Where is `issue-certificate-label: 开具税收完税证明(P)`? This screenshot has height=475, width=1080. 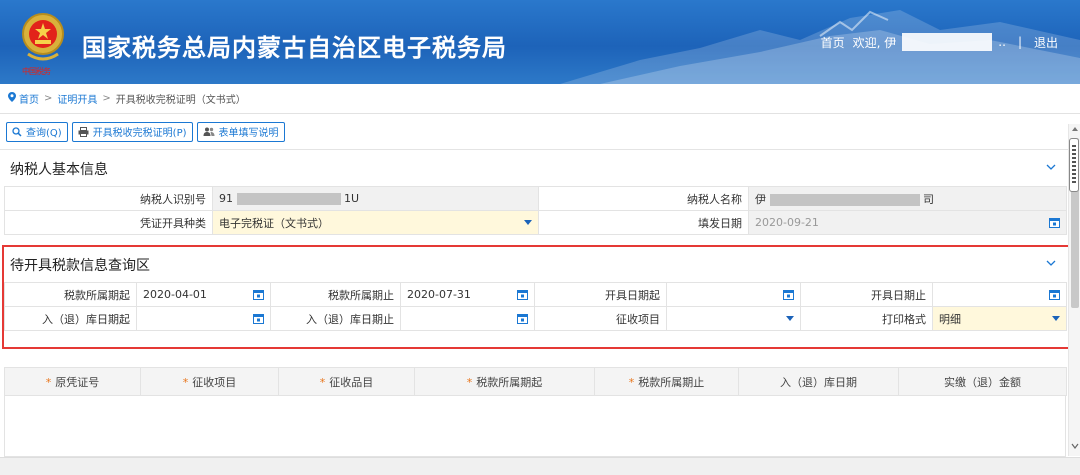
issue-certificate-label: 开具税收完税证明(P) is located at coordinates (139, 133).